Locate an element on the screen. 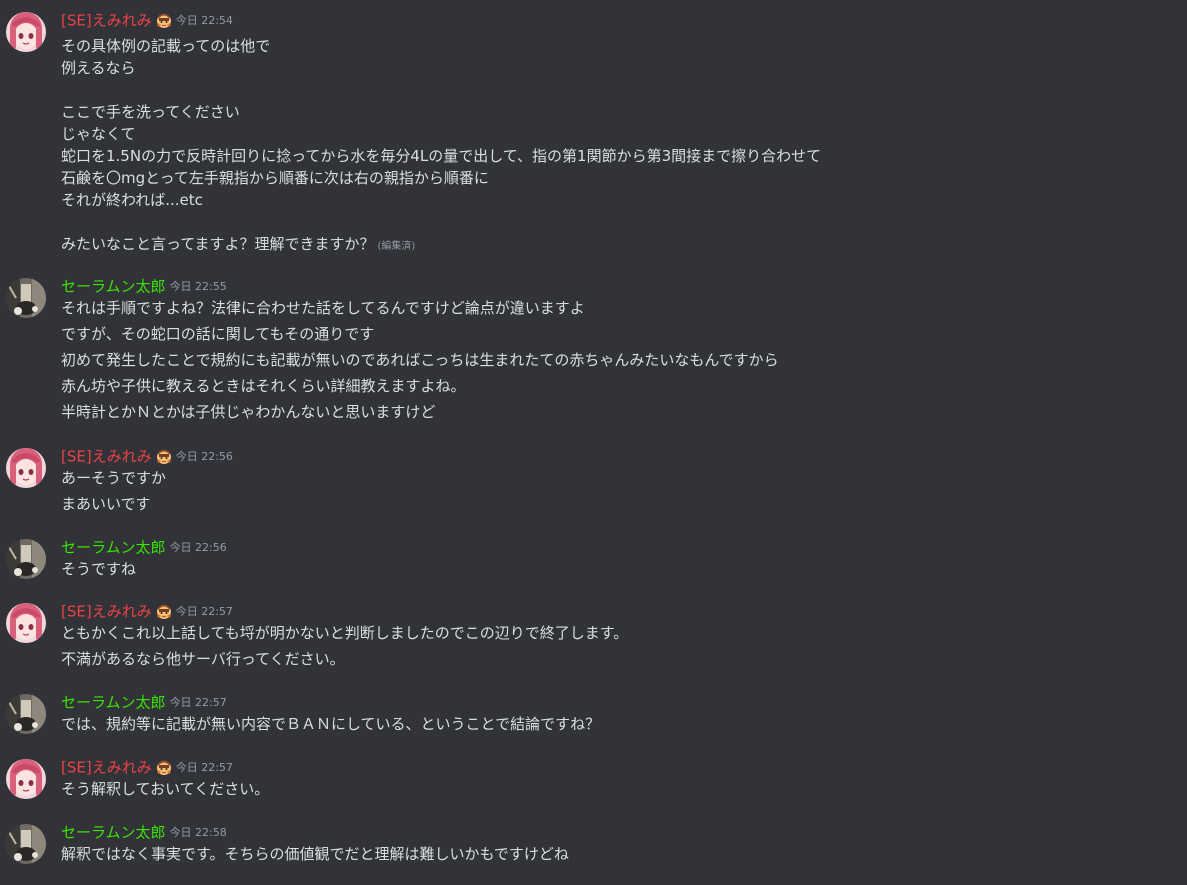 The image size is (1187, 885). message-text: 半時計とかＮとかは子供じゃわかんないと思いますけど is located at coordinates (248, 412).